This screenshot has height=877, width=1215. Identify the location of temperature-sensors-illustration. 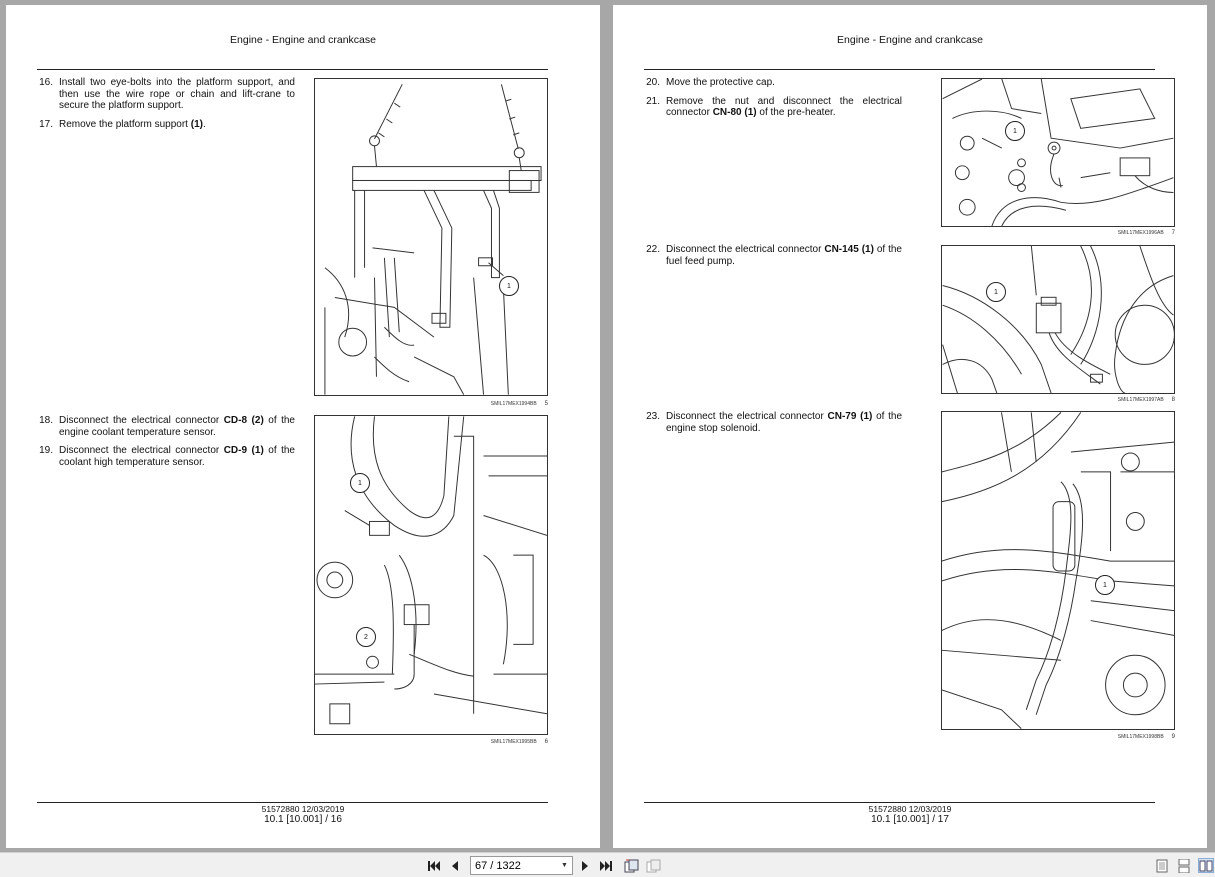
(431, 570).